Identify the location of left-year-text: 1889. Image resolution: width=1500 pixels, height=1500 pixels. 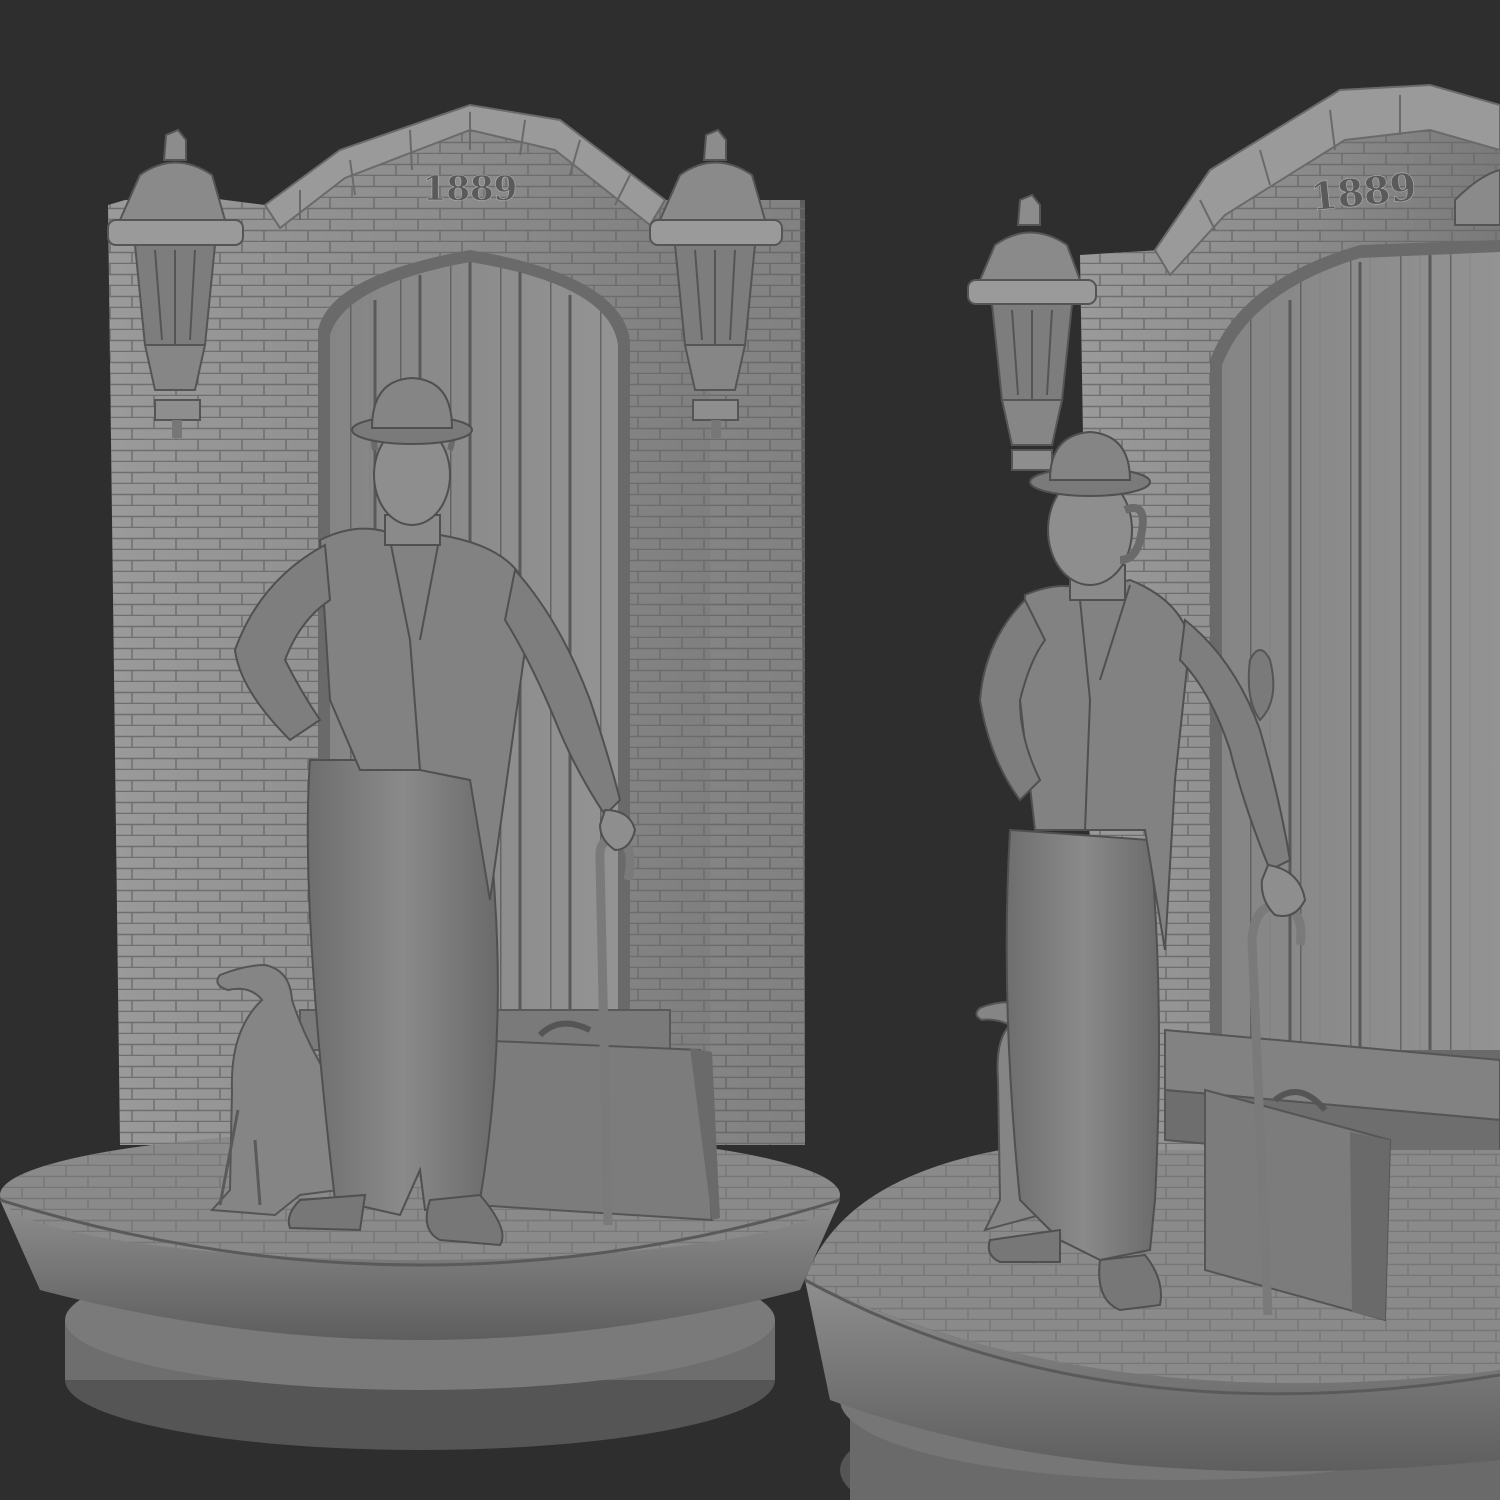
(470, 189).